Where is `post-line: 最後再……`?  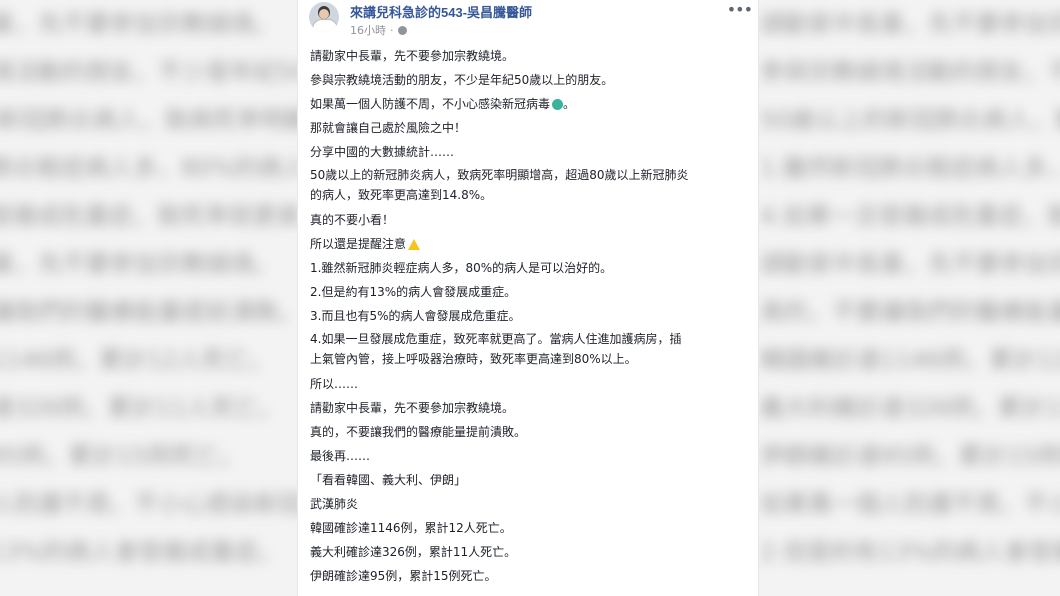 post-line: 最後再…… is located at coordinates (340, 456).